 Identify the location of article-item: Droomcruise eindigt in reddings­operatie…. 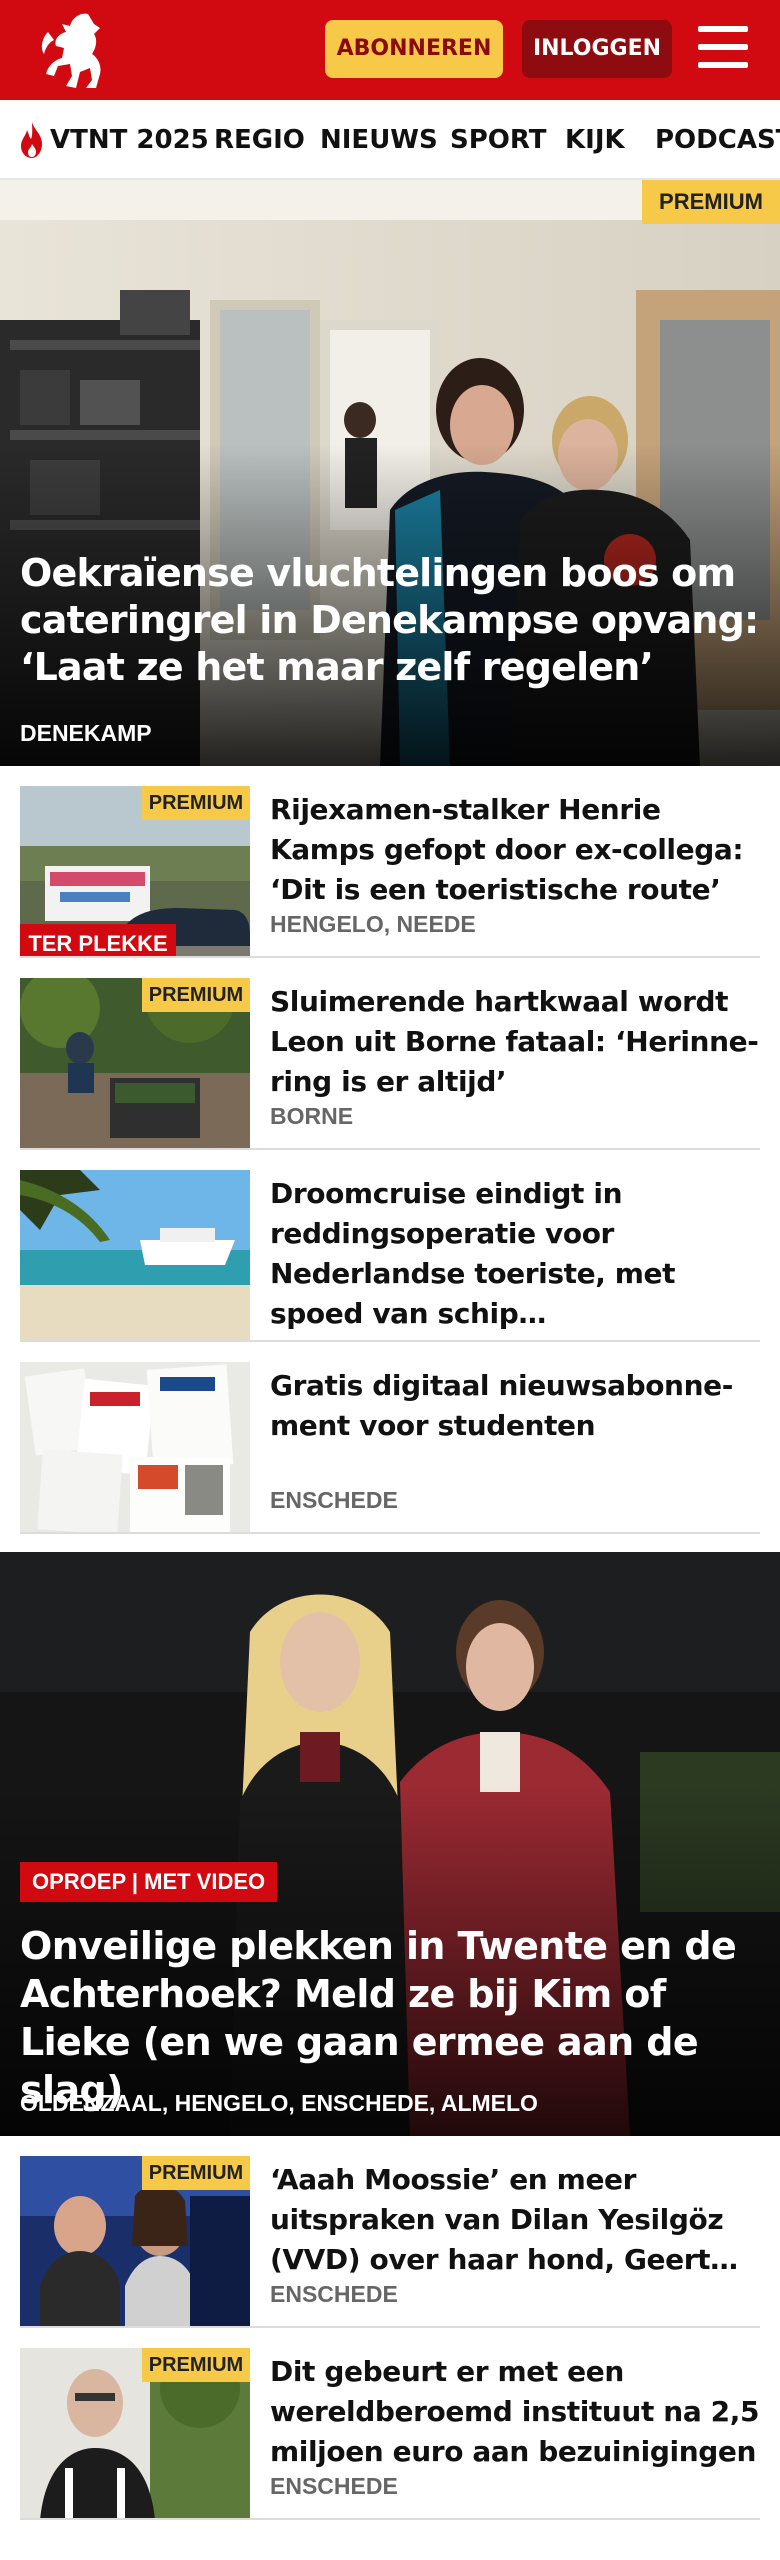
(390, 1246).